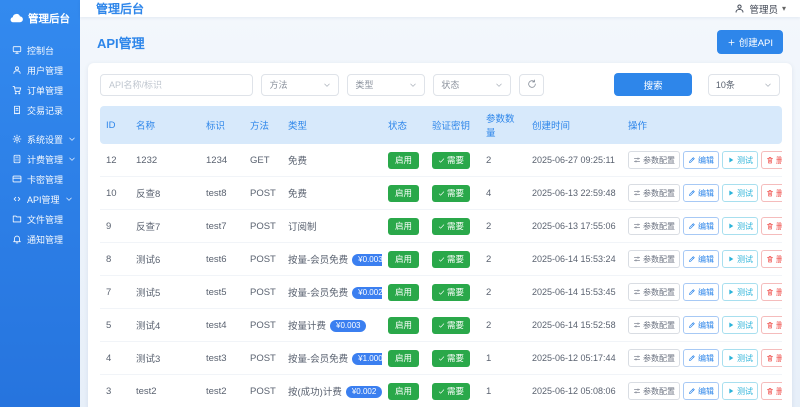 This screenshot has height=407, width=800. I want to click on sidebar-item: 控制台, so click(40, 50).